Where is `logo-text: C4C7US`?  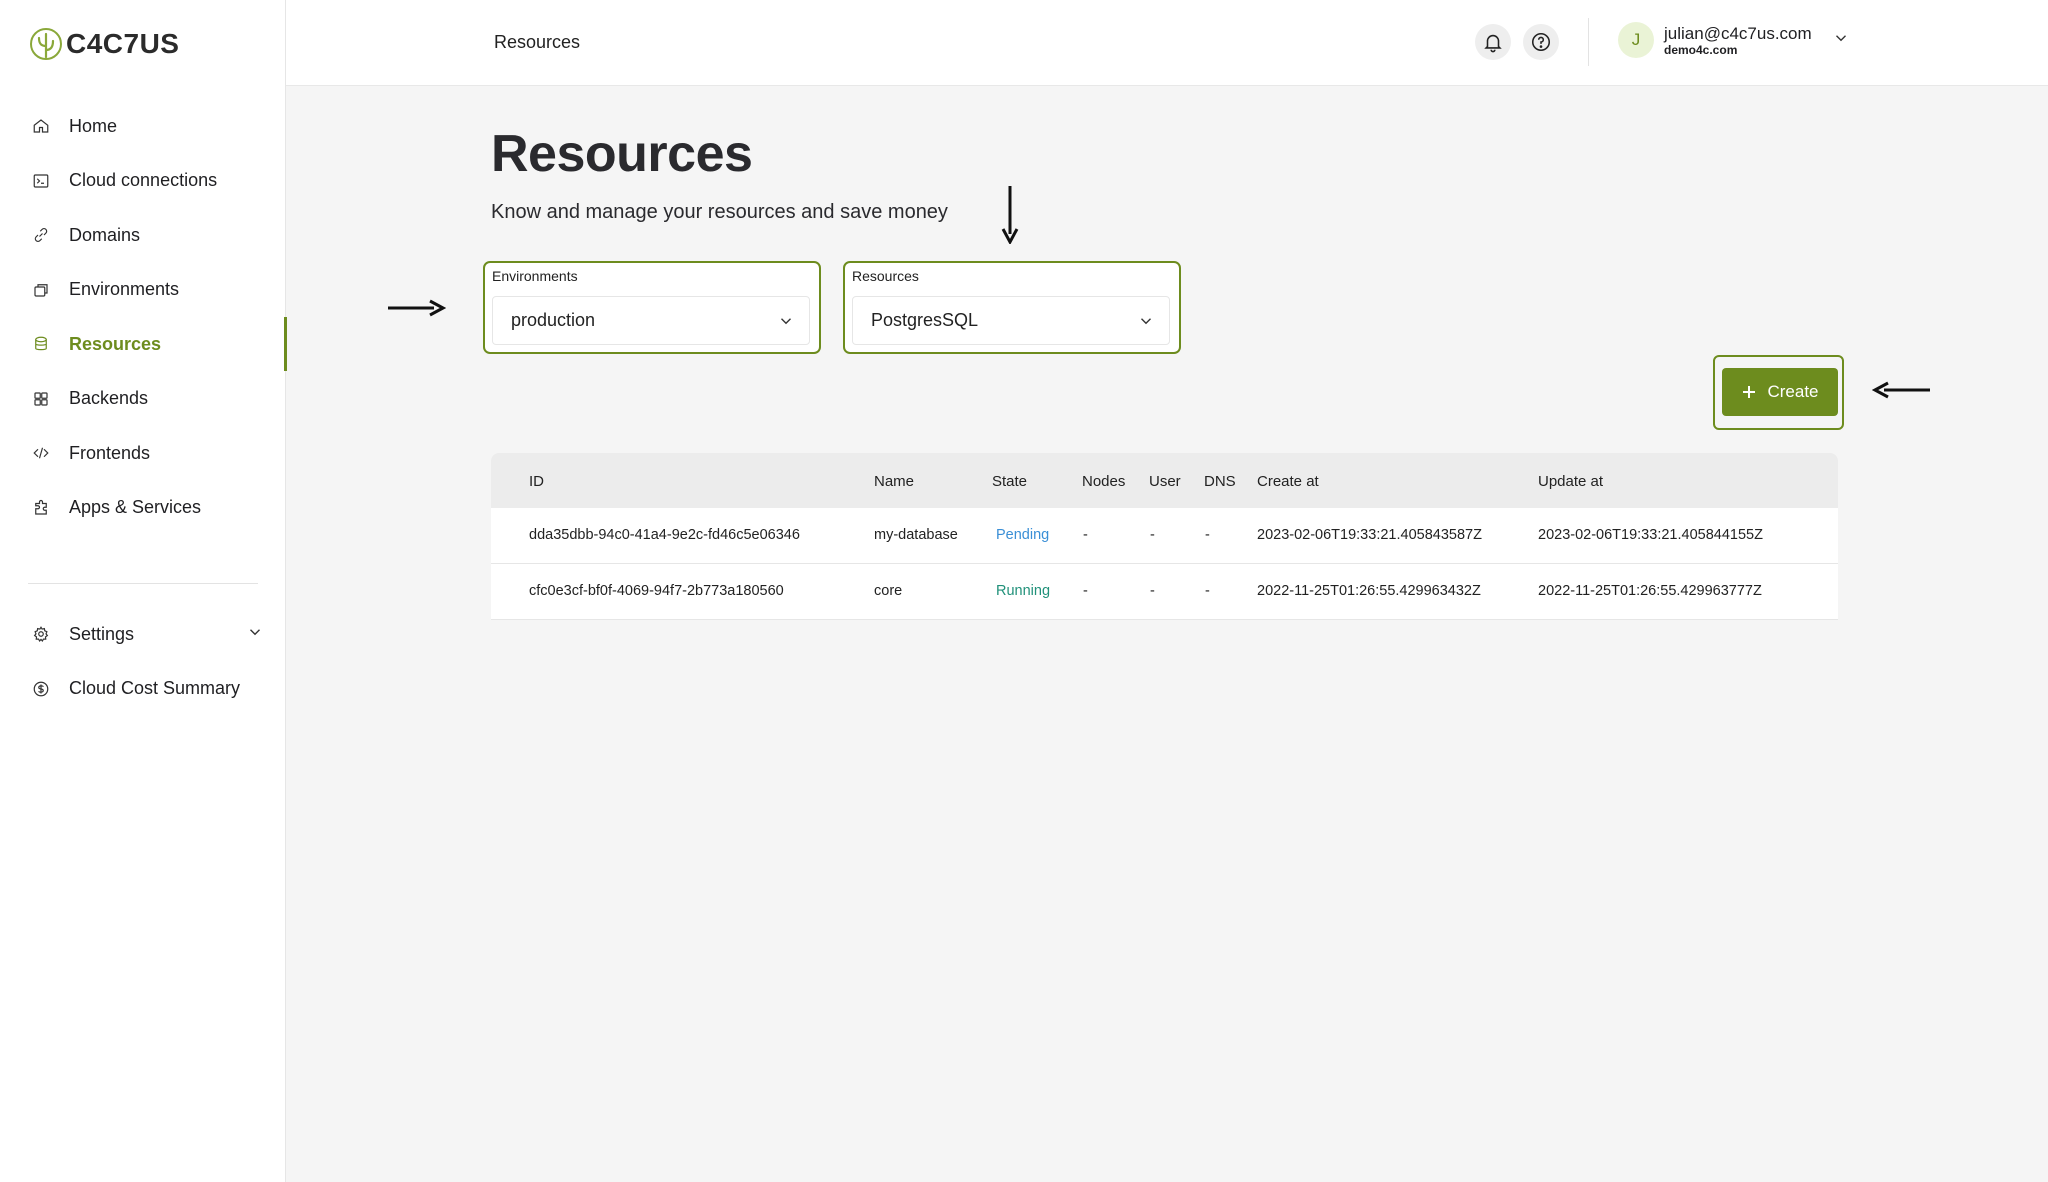
logo-text: C4C7US is located at coordinates (123, 43).